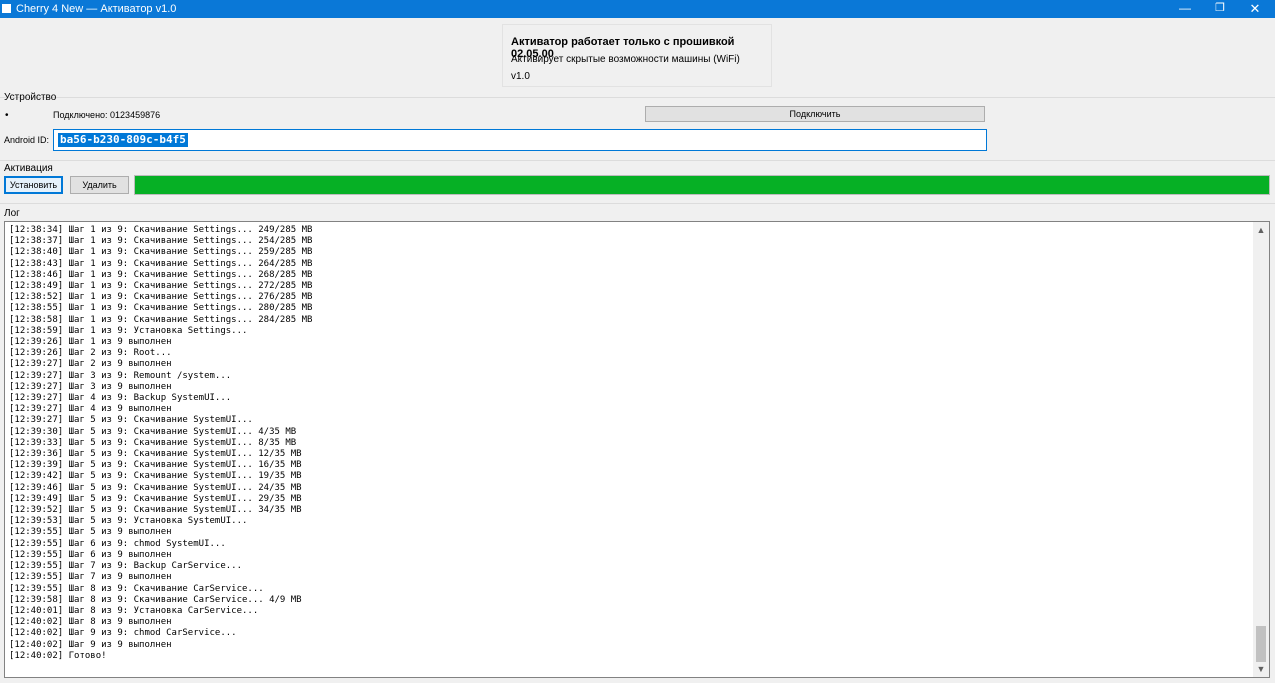 Image resolution: width=1275 pixels, height=683 pixels. Describe the element at coordinates (637, 160) in the screenshot. I see `activation-group-divider` at that location.